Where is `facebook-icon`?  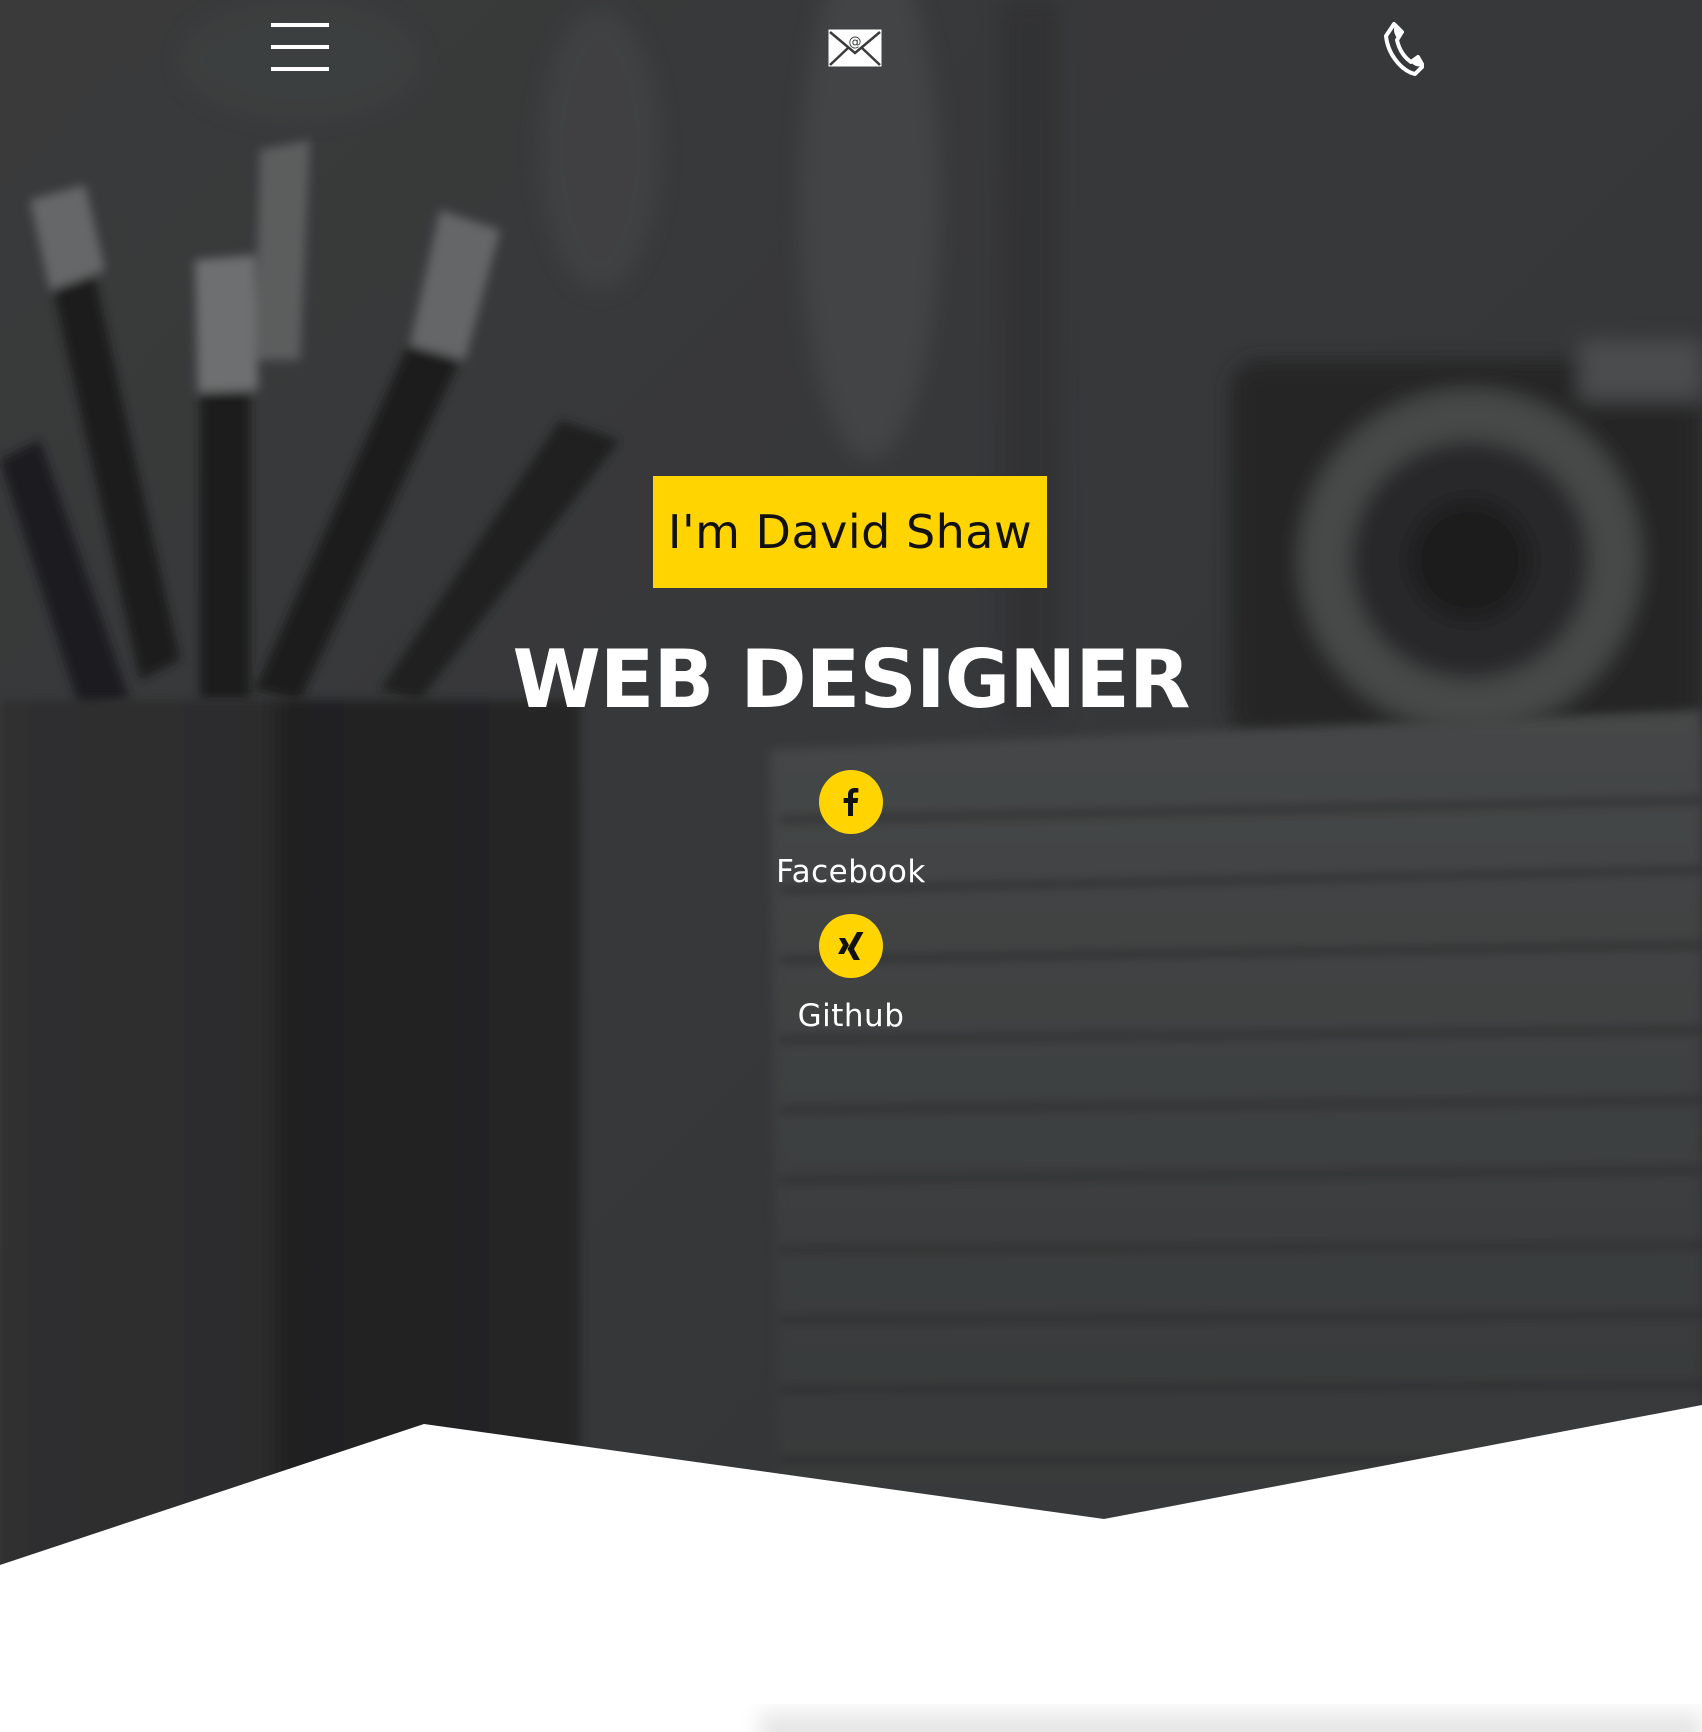 facebook-icon is located at coordinates (851, 802).